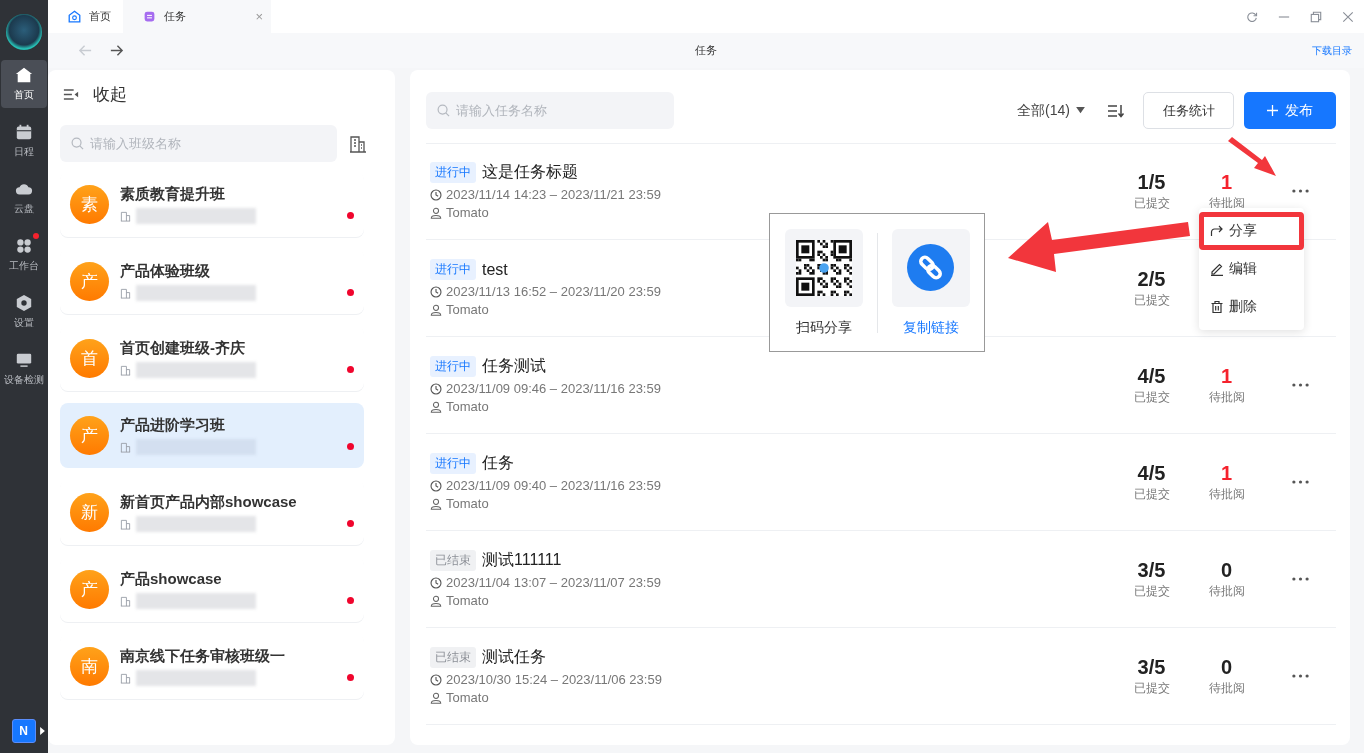  What do you see at coordinates (89, 358) in the screenshot?
I see `class-avatar: 首` at bounding box center [89, 358].